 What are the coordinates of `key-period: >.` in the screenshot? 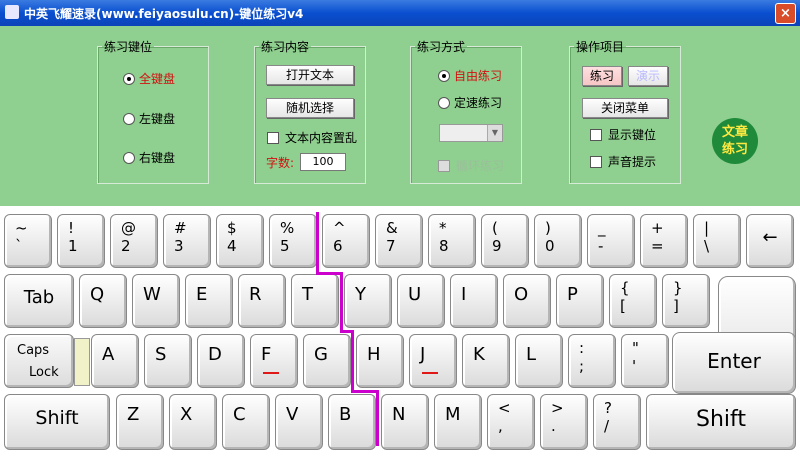 It's located at (564, 422).